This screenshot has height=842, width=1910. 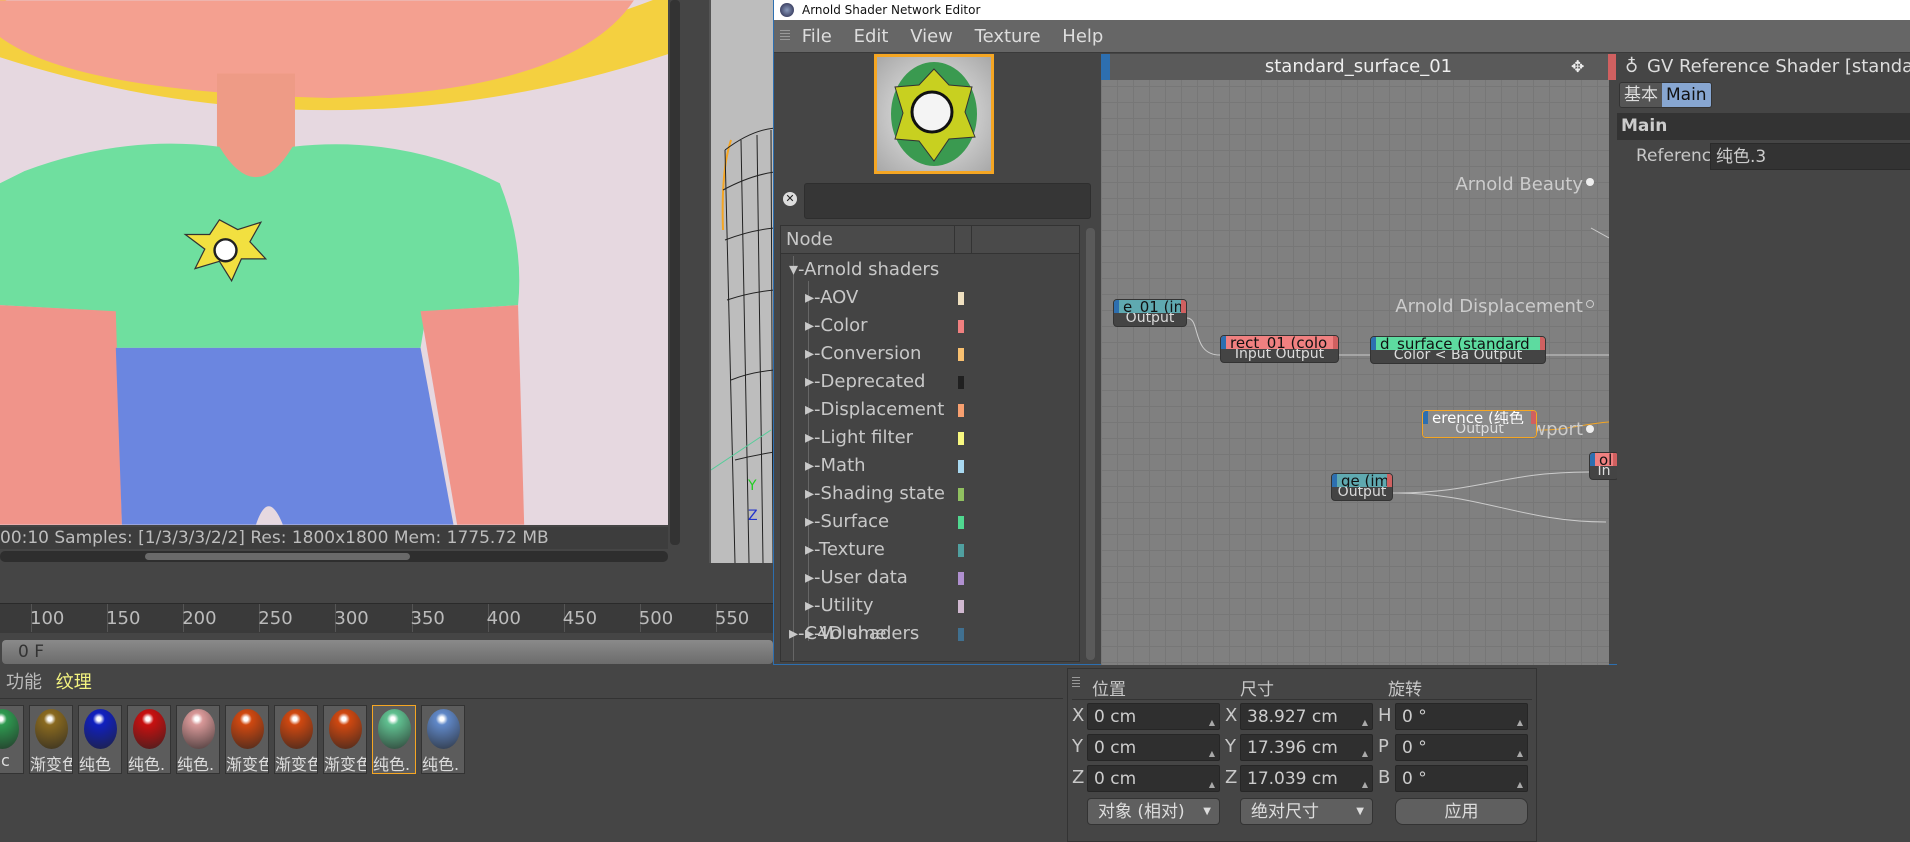 I want to click on menu-texture: Texture, so click(x=1008, y=36).